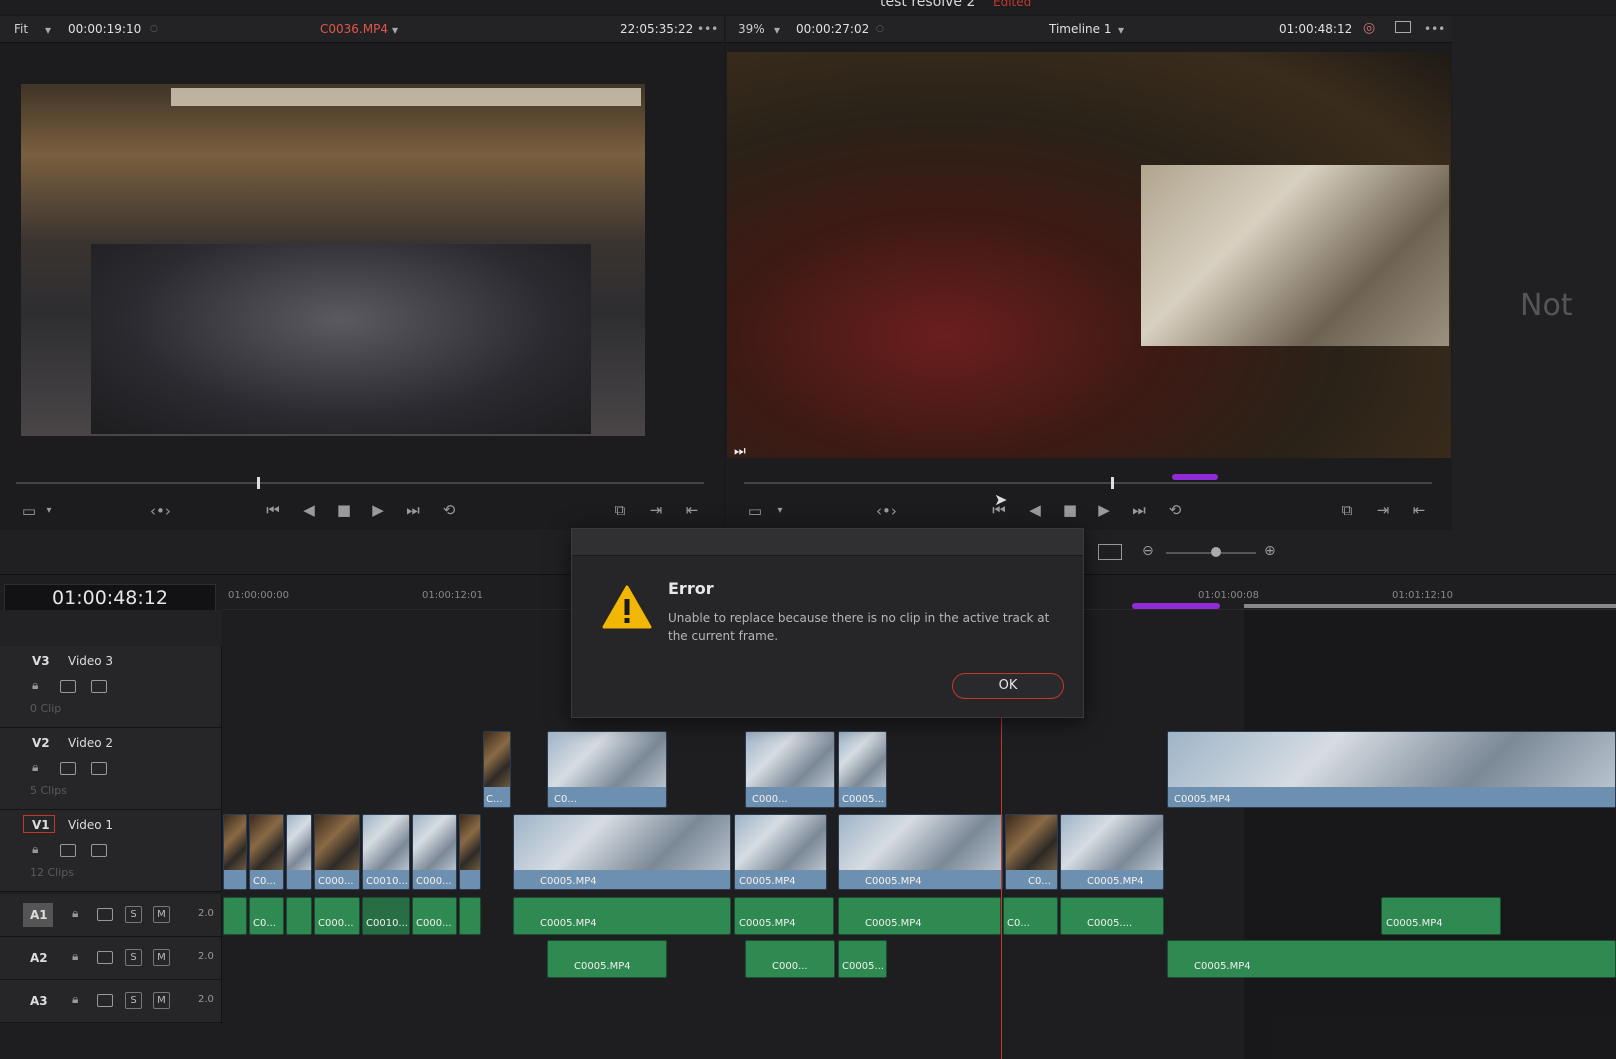 Image resolution: width=1616 pixels, height=1059 pixels. What do you see at coordinates (21, 29) in the screenshot?
I see `source-zoom: Fit` at bounding box center [21, 29].